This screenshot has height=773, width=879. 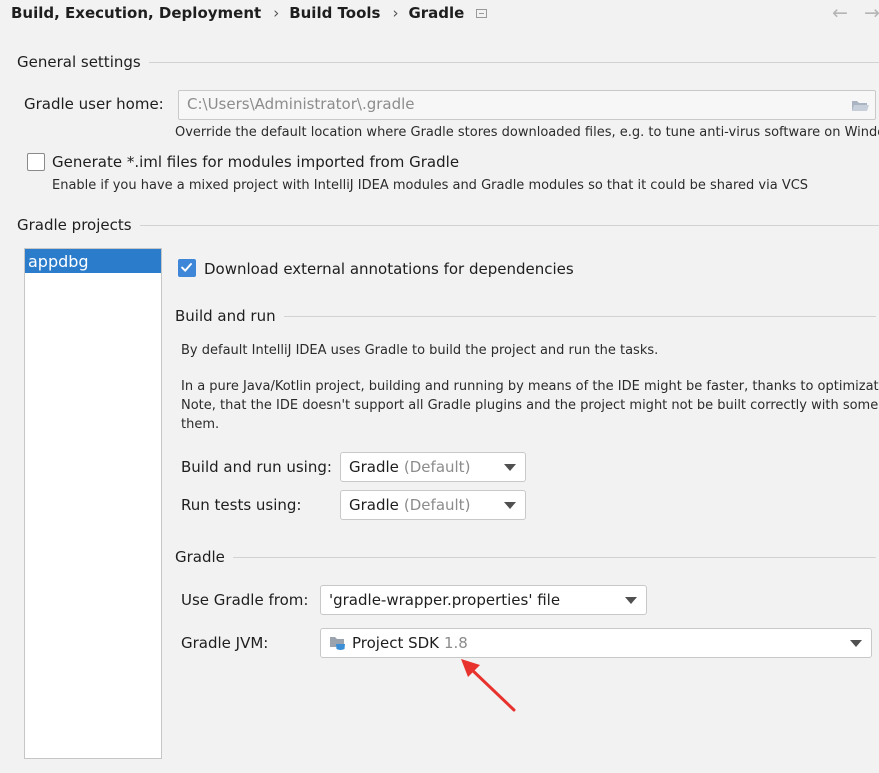 I want to click on general-settings-section: General settings, so click(x=448, y=62).